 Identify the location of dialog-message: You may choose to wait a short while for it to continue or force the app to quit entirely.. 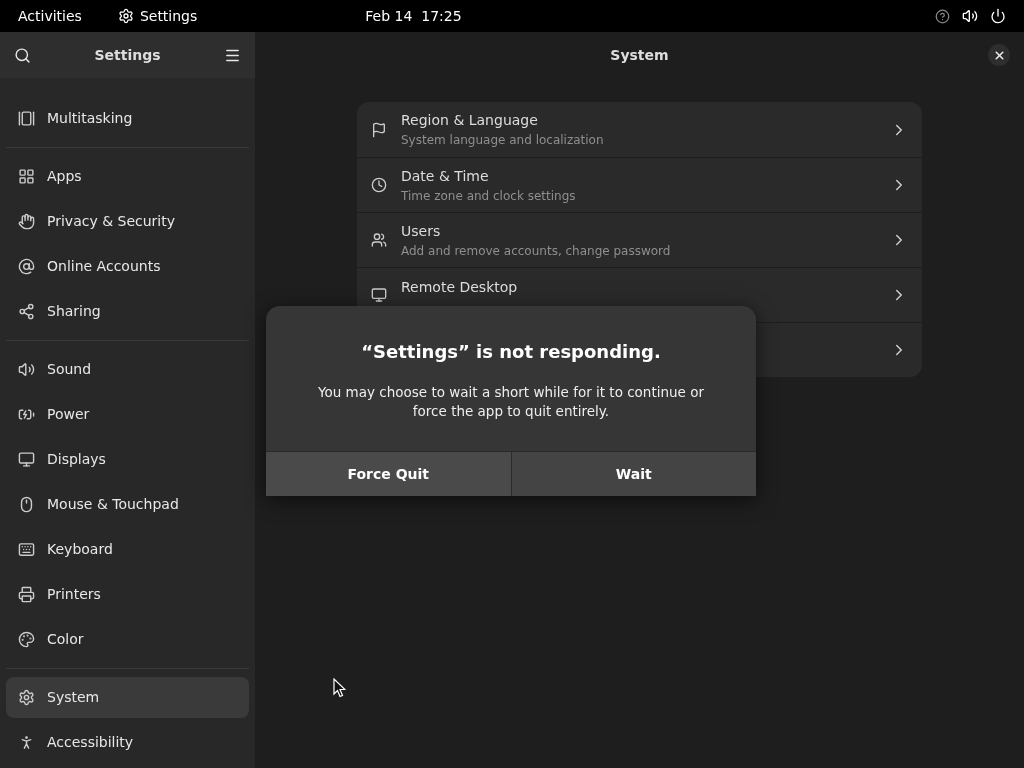
(511, 402).